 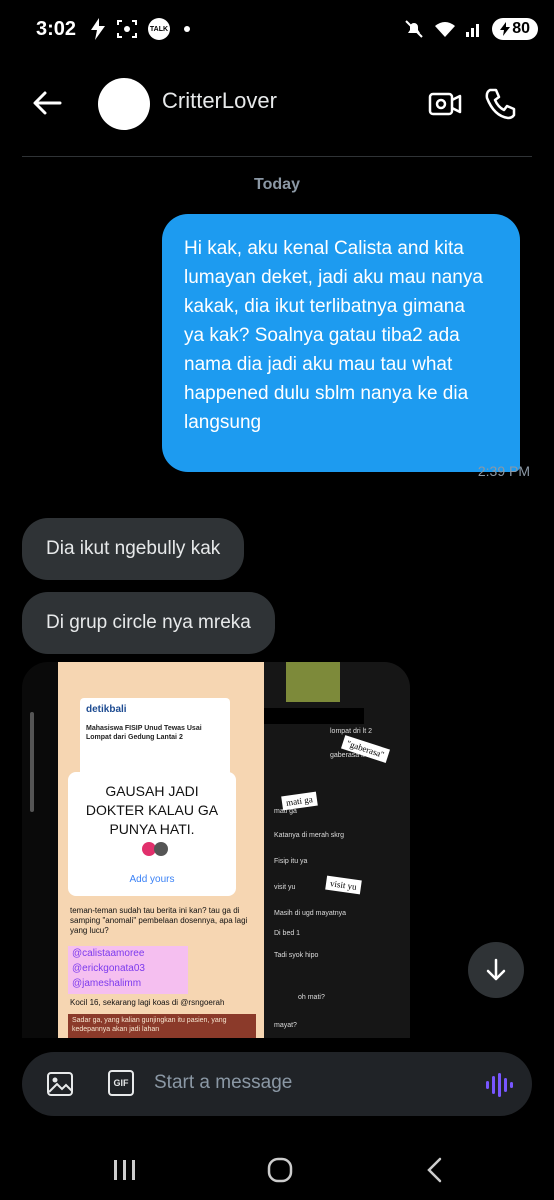 I want to click on news-site: detikbali, so click(x=106, y=709).